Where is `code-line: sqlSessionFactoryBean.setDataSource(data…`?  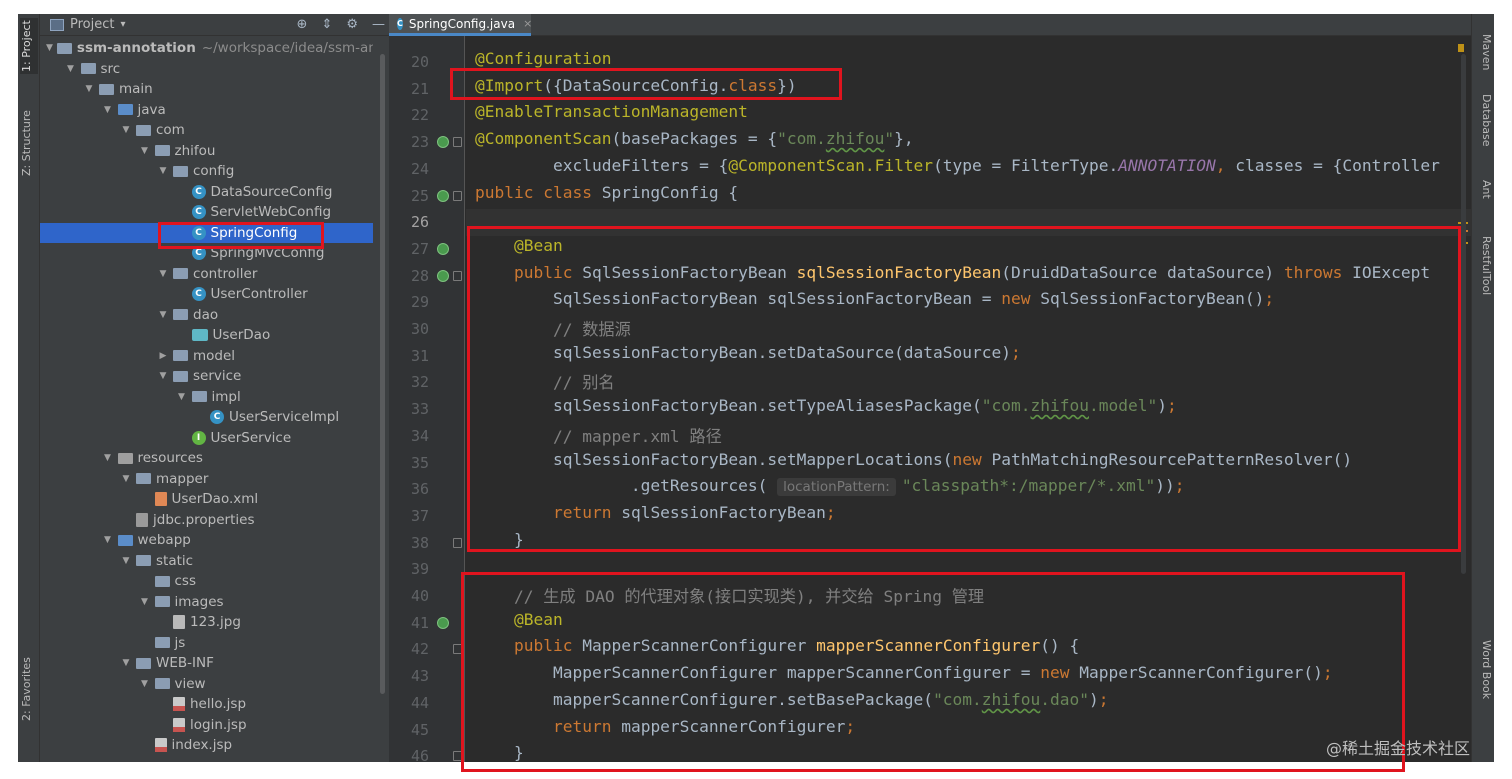
code-line: sqlSessionFactoryBean.setDataSource(data… is located at coordinates (968, 356).